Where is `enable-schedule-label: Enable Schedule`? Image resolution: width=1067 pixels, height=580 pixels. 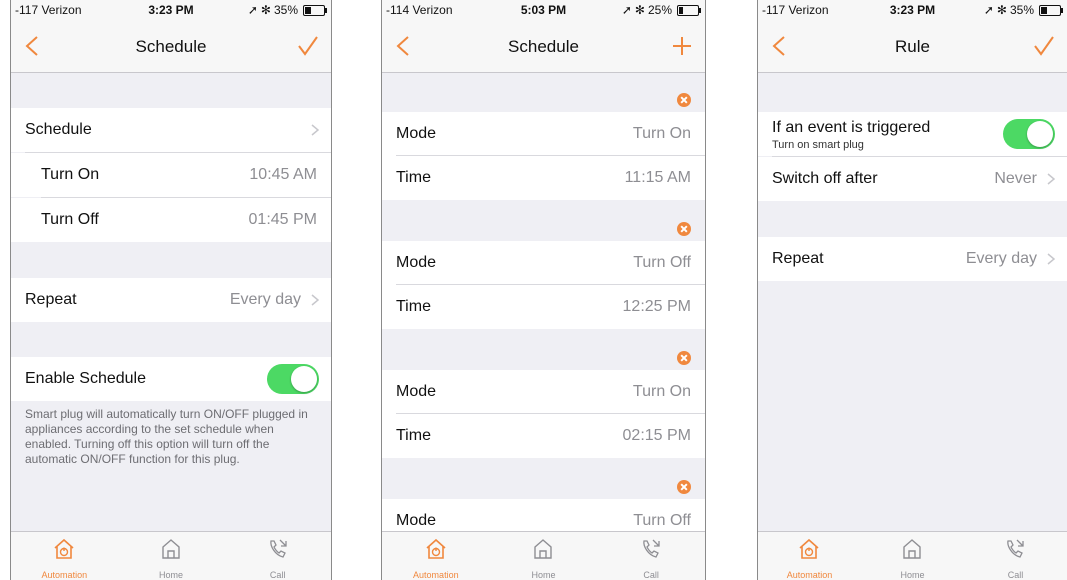 enable-schedule-label: Enable Schedule is located at coordinates (85, 378).